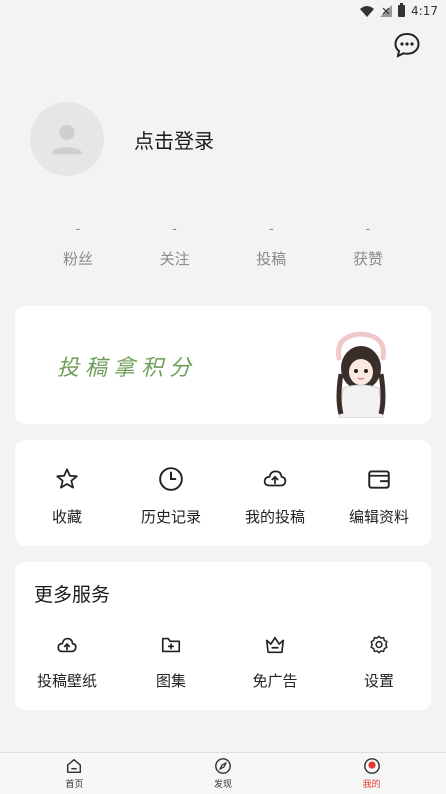 The width and height of the screenshot is (446, 794). Describe the element at coordinates (67, 493) in the screenshot. I see `favorites-button: 收藏` at that location.